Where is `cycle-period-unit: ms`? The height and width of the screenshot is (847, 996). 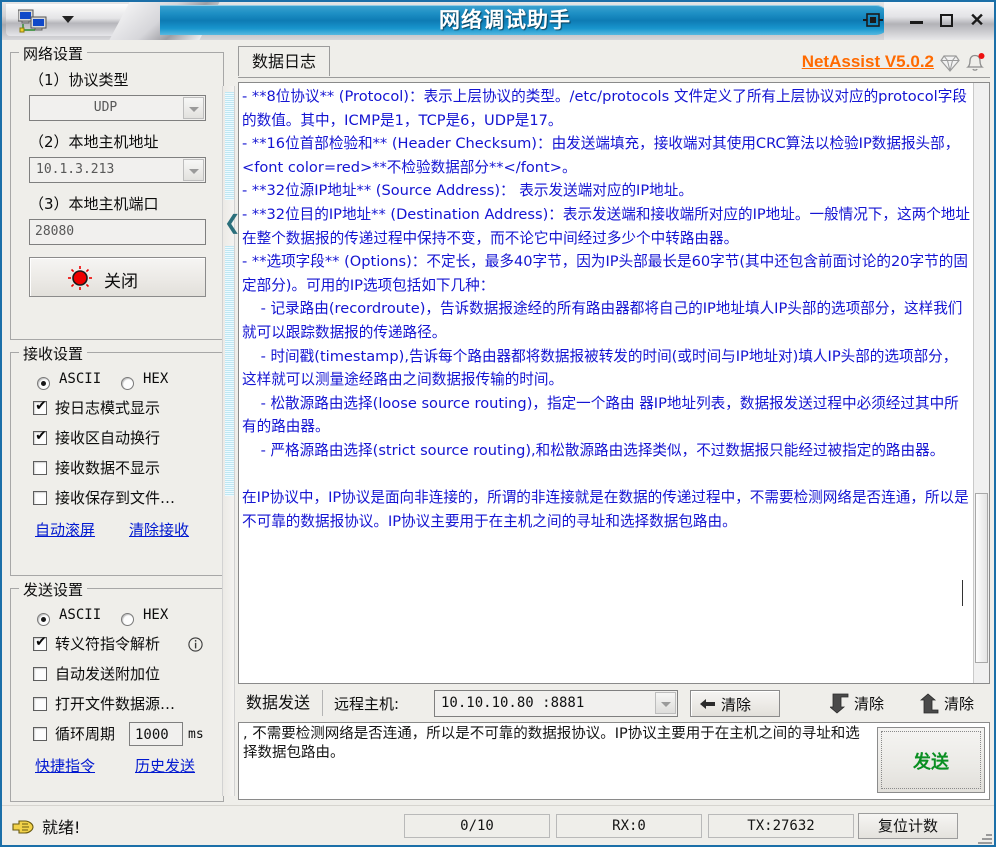
cycle-period-unit: ms is located at coordinates (196, 734).